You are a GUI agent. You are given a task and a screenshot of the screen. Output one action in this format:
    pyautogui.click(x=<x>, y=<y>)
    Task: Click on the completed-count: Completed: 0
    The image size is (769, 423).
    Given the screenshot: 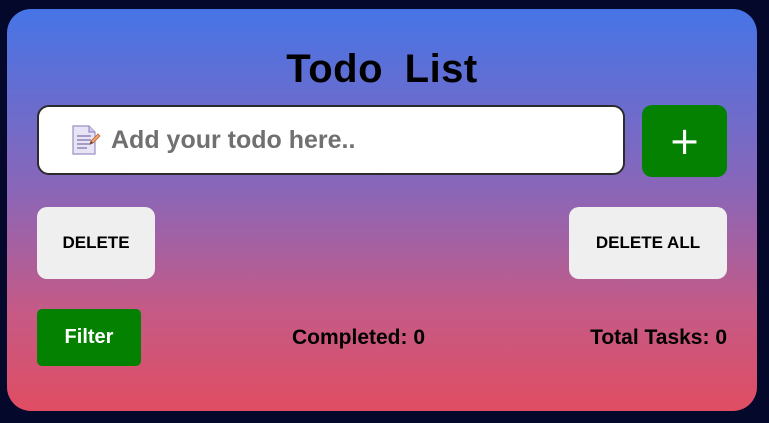 What is the action you would take?
    pyautogui.click(x=359, y=337)
    